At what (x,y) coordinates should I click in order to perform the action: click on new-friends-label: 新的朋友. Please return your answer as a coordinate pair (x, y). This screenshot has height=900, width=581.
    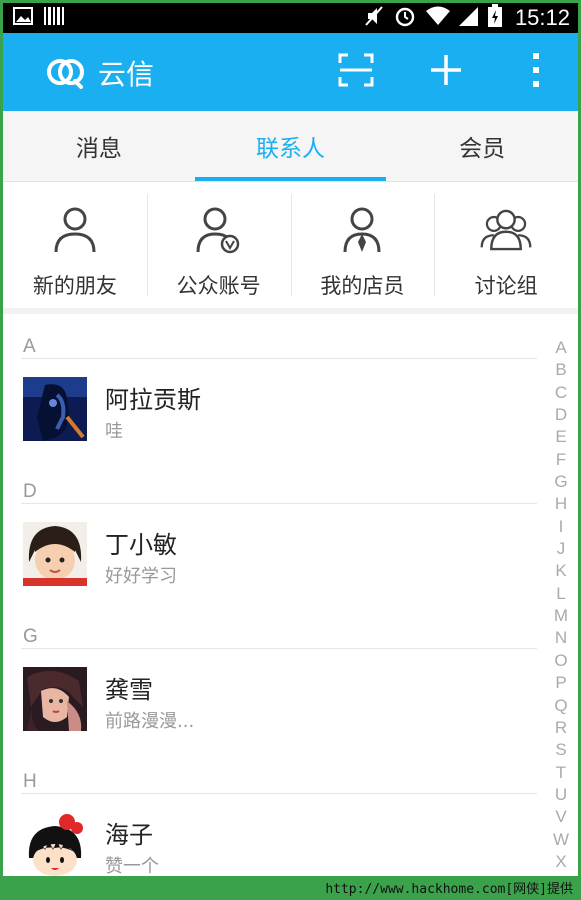
    Looking at the image, I should click on (74, 286).